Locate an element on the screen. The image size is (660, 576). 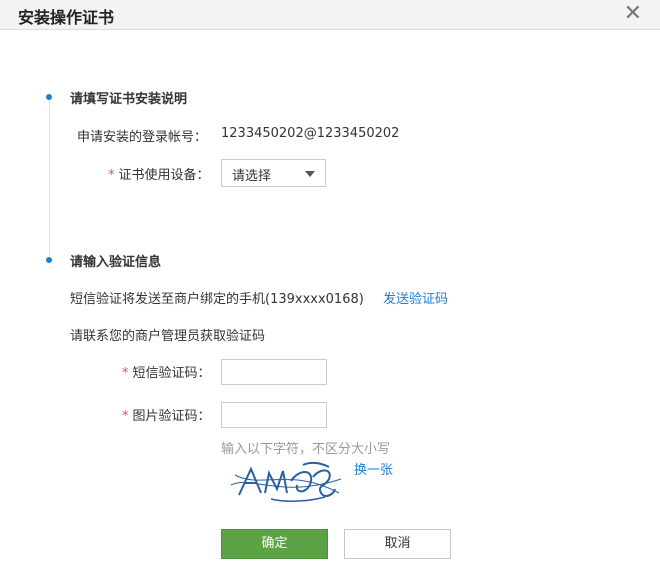
sms-code-label-text: 短信验证码： is located at coordinates (171, 373).